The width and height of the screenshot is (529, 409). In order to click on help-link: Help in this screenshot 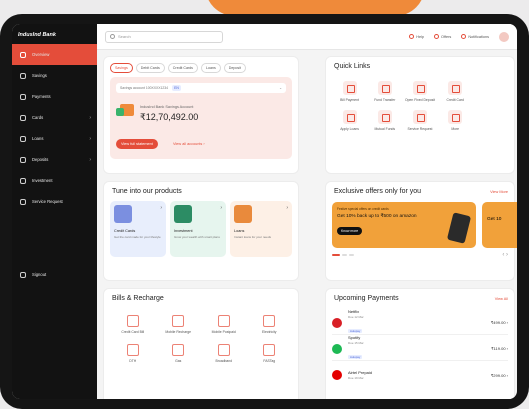, I will do `click(416, 36)`.